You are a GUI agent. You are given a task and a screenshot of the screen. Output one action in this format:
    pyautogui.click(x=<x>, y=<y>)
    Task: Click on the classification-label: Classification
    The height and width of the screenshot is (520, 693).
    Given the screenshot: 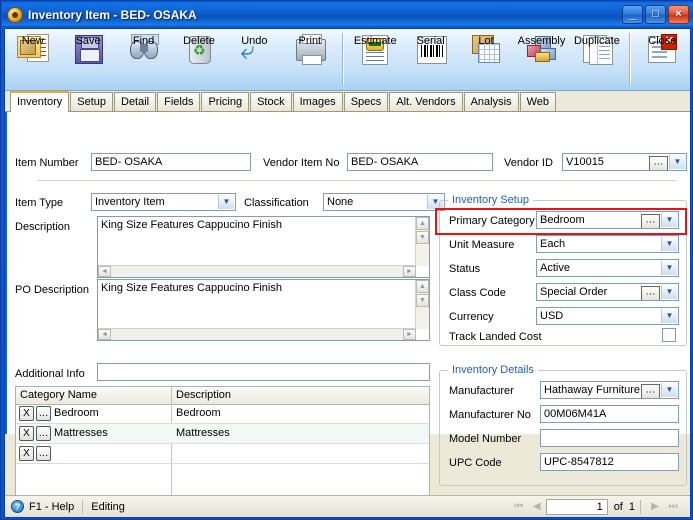 What is the action you would take?
    pyautogui.click(x=276, y=203)
    